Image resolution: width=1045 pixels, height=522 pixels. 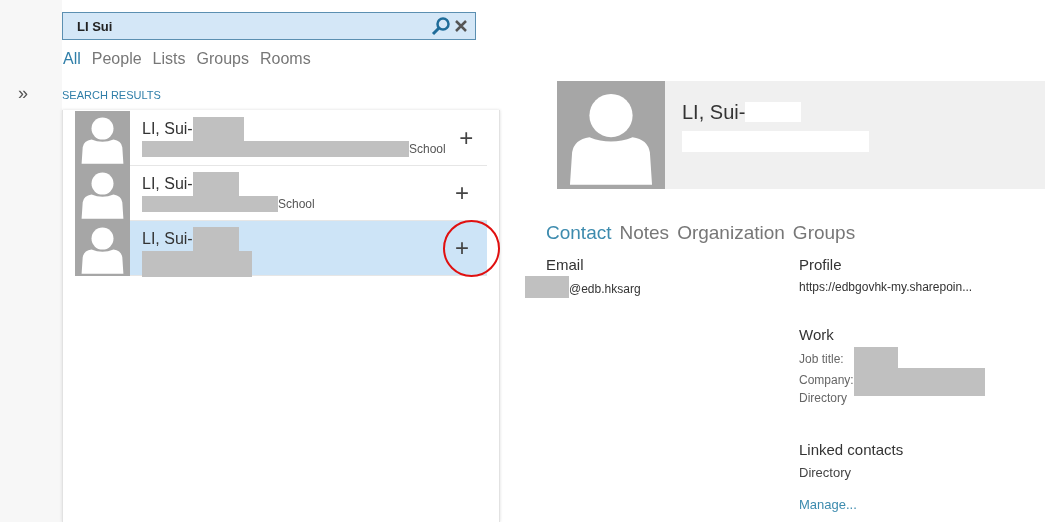 I want to click on email-heading: Email, so click(x=565, y=264).